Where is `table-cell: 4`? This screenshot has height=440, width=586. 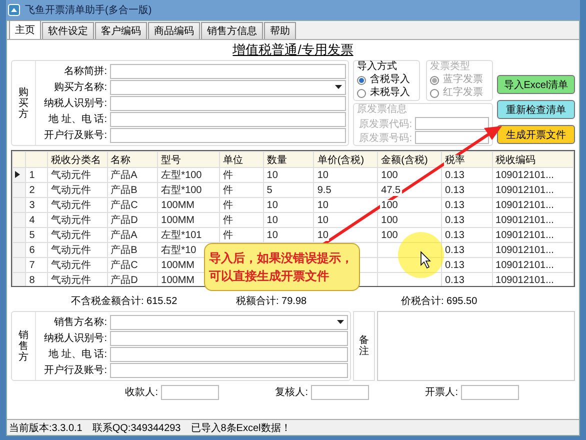
table-cell: 4 is located at coordinates (37, 220).